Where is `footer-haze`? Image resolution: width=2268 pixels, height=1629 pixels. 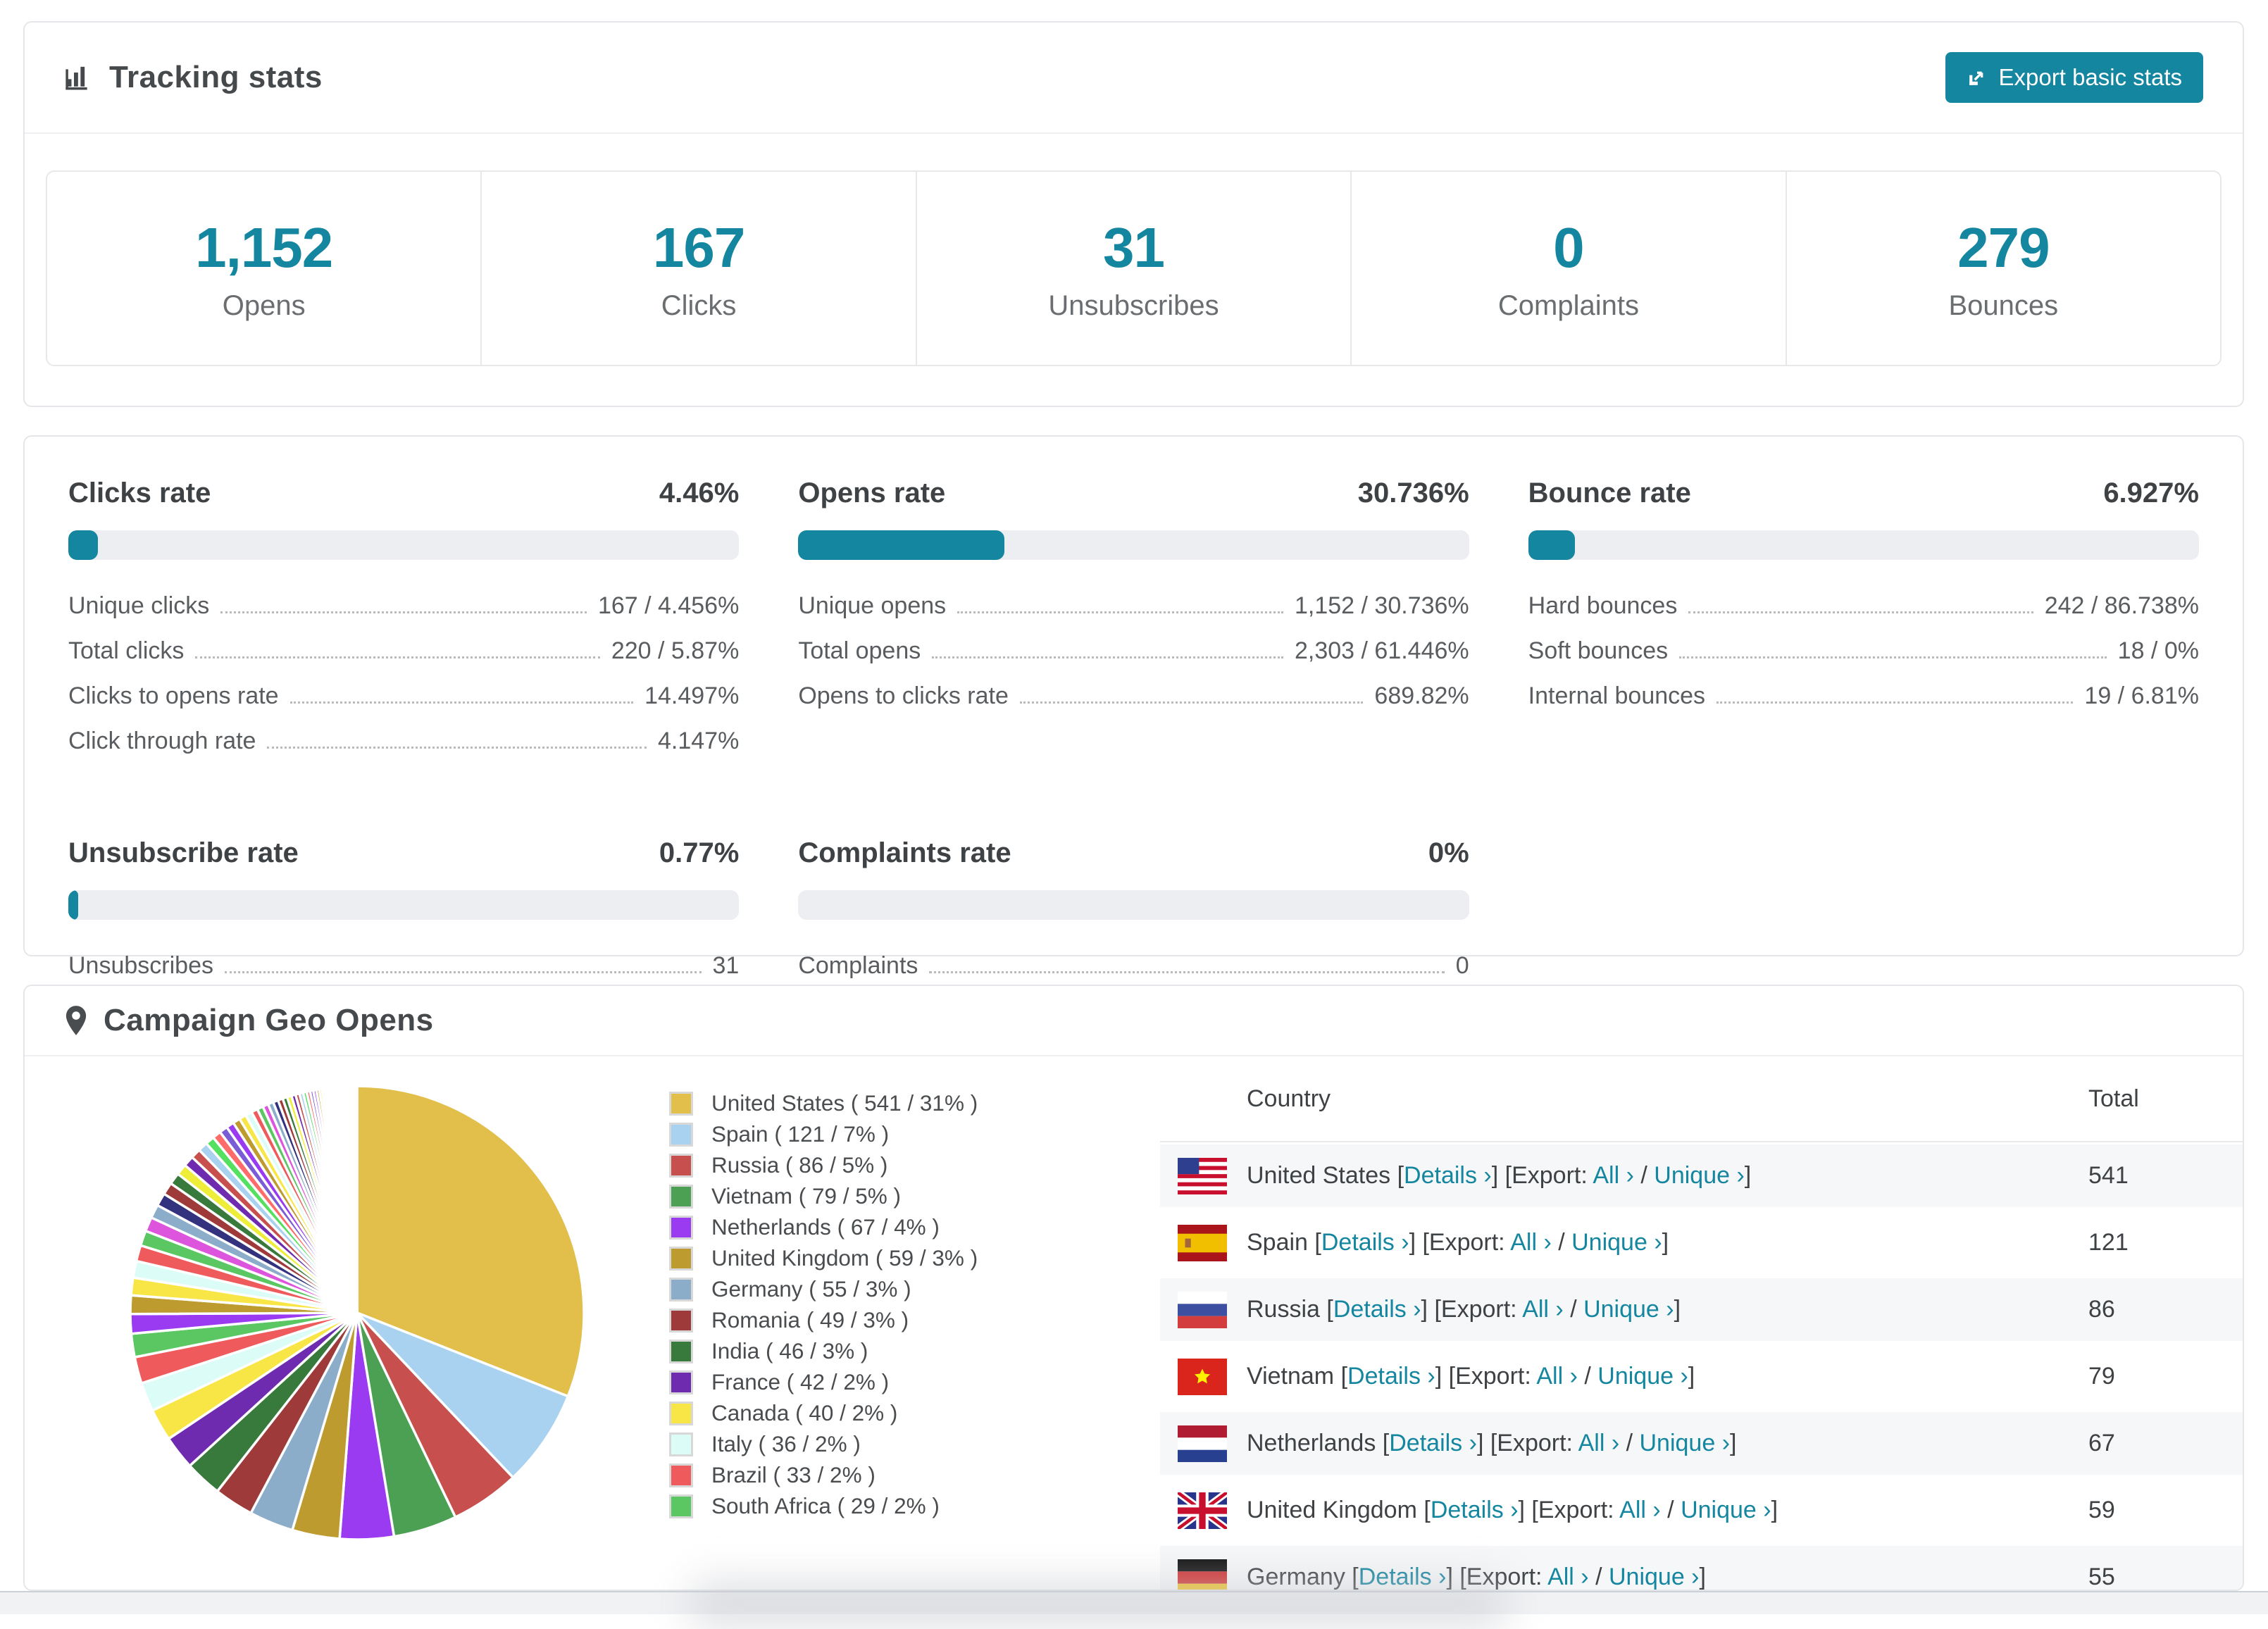 footer-haze is located at coordinates (1099, 1605).